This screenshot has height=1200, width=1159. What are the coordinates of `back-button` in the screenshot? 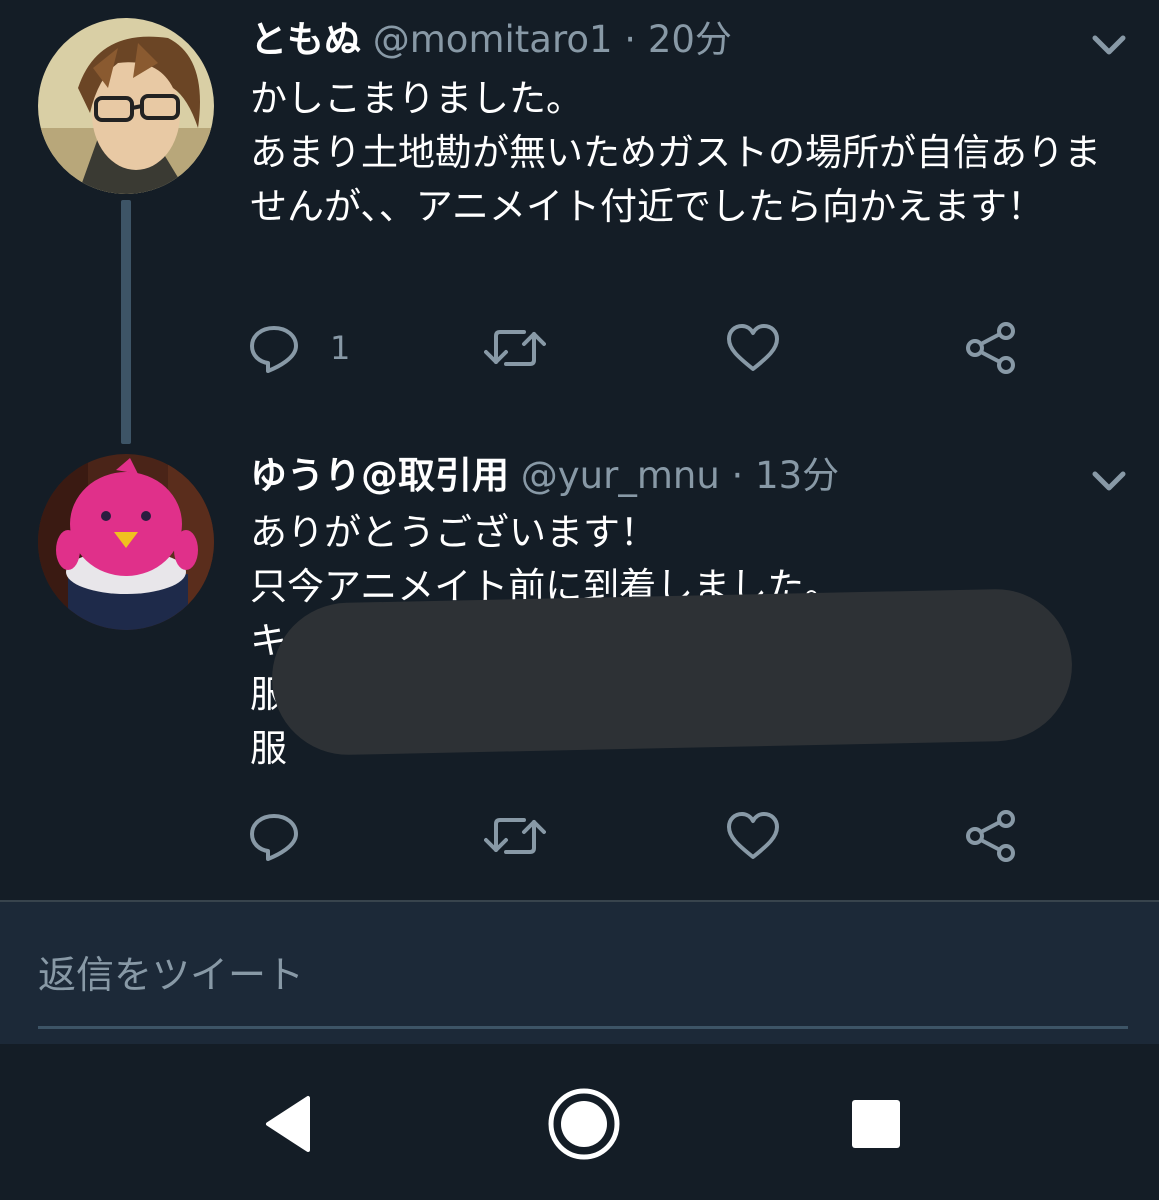 It's located at (292, 1124).